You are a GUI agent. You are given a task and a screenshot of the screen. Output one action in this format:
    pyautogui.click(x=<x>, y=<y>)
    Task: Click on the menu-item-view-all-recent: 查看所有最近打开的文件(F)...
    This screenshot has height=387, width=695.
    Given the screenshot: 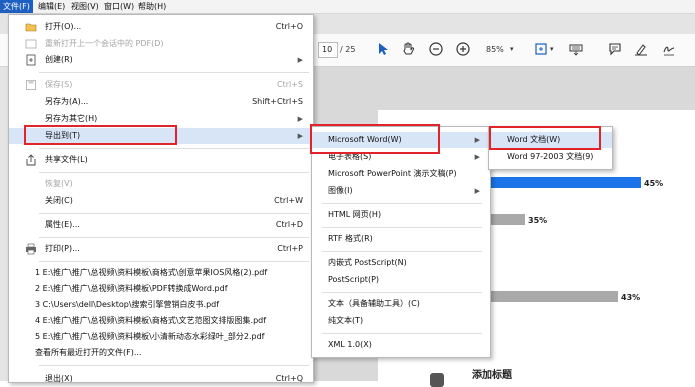 What is the action you would take?
    pyautogui.click(x=161, y=353)
    